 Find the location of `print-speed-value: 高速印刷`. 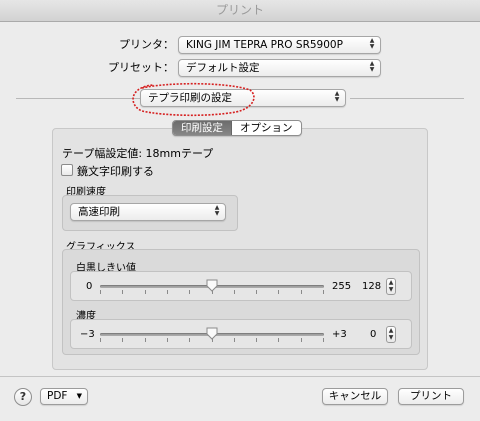

print-speed-value: 高速印刷 is located at coordinates (99, 212).